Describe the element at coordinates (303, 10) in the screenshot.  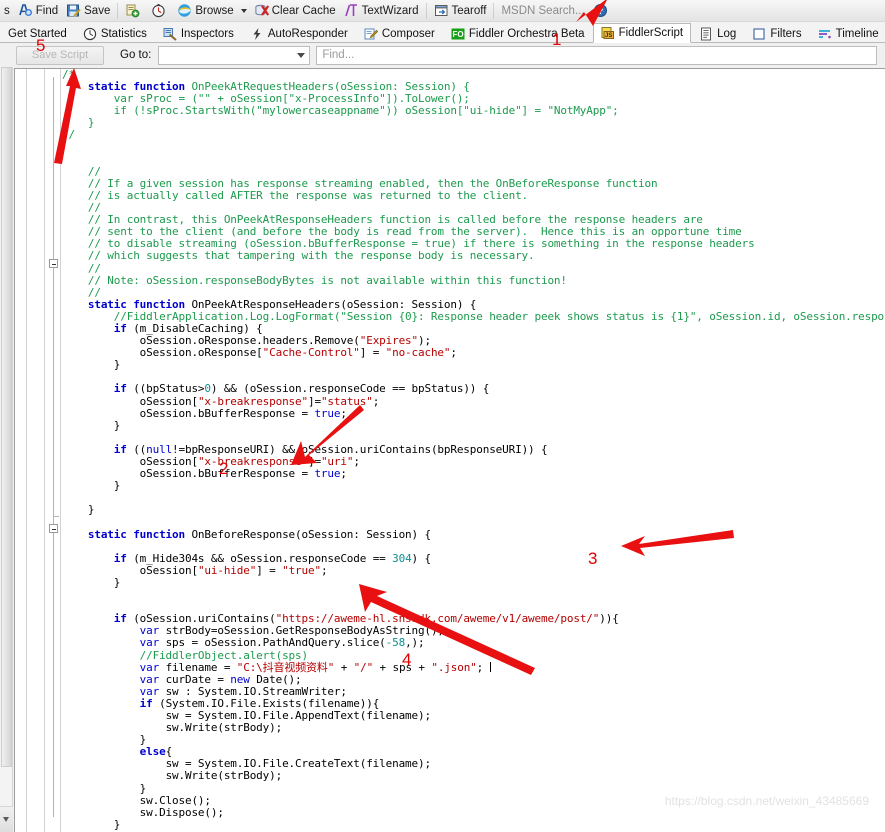
I see `toolbar-label-clear-cache: Clear Cache` at that location.